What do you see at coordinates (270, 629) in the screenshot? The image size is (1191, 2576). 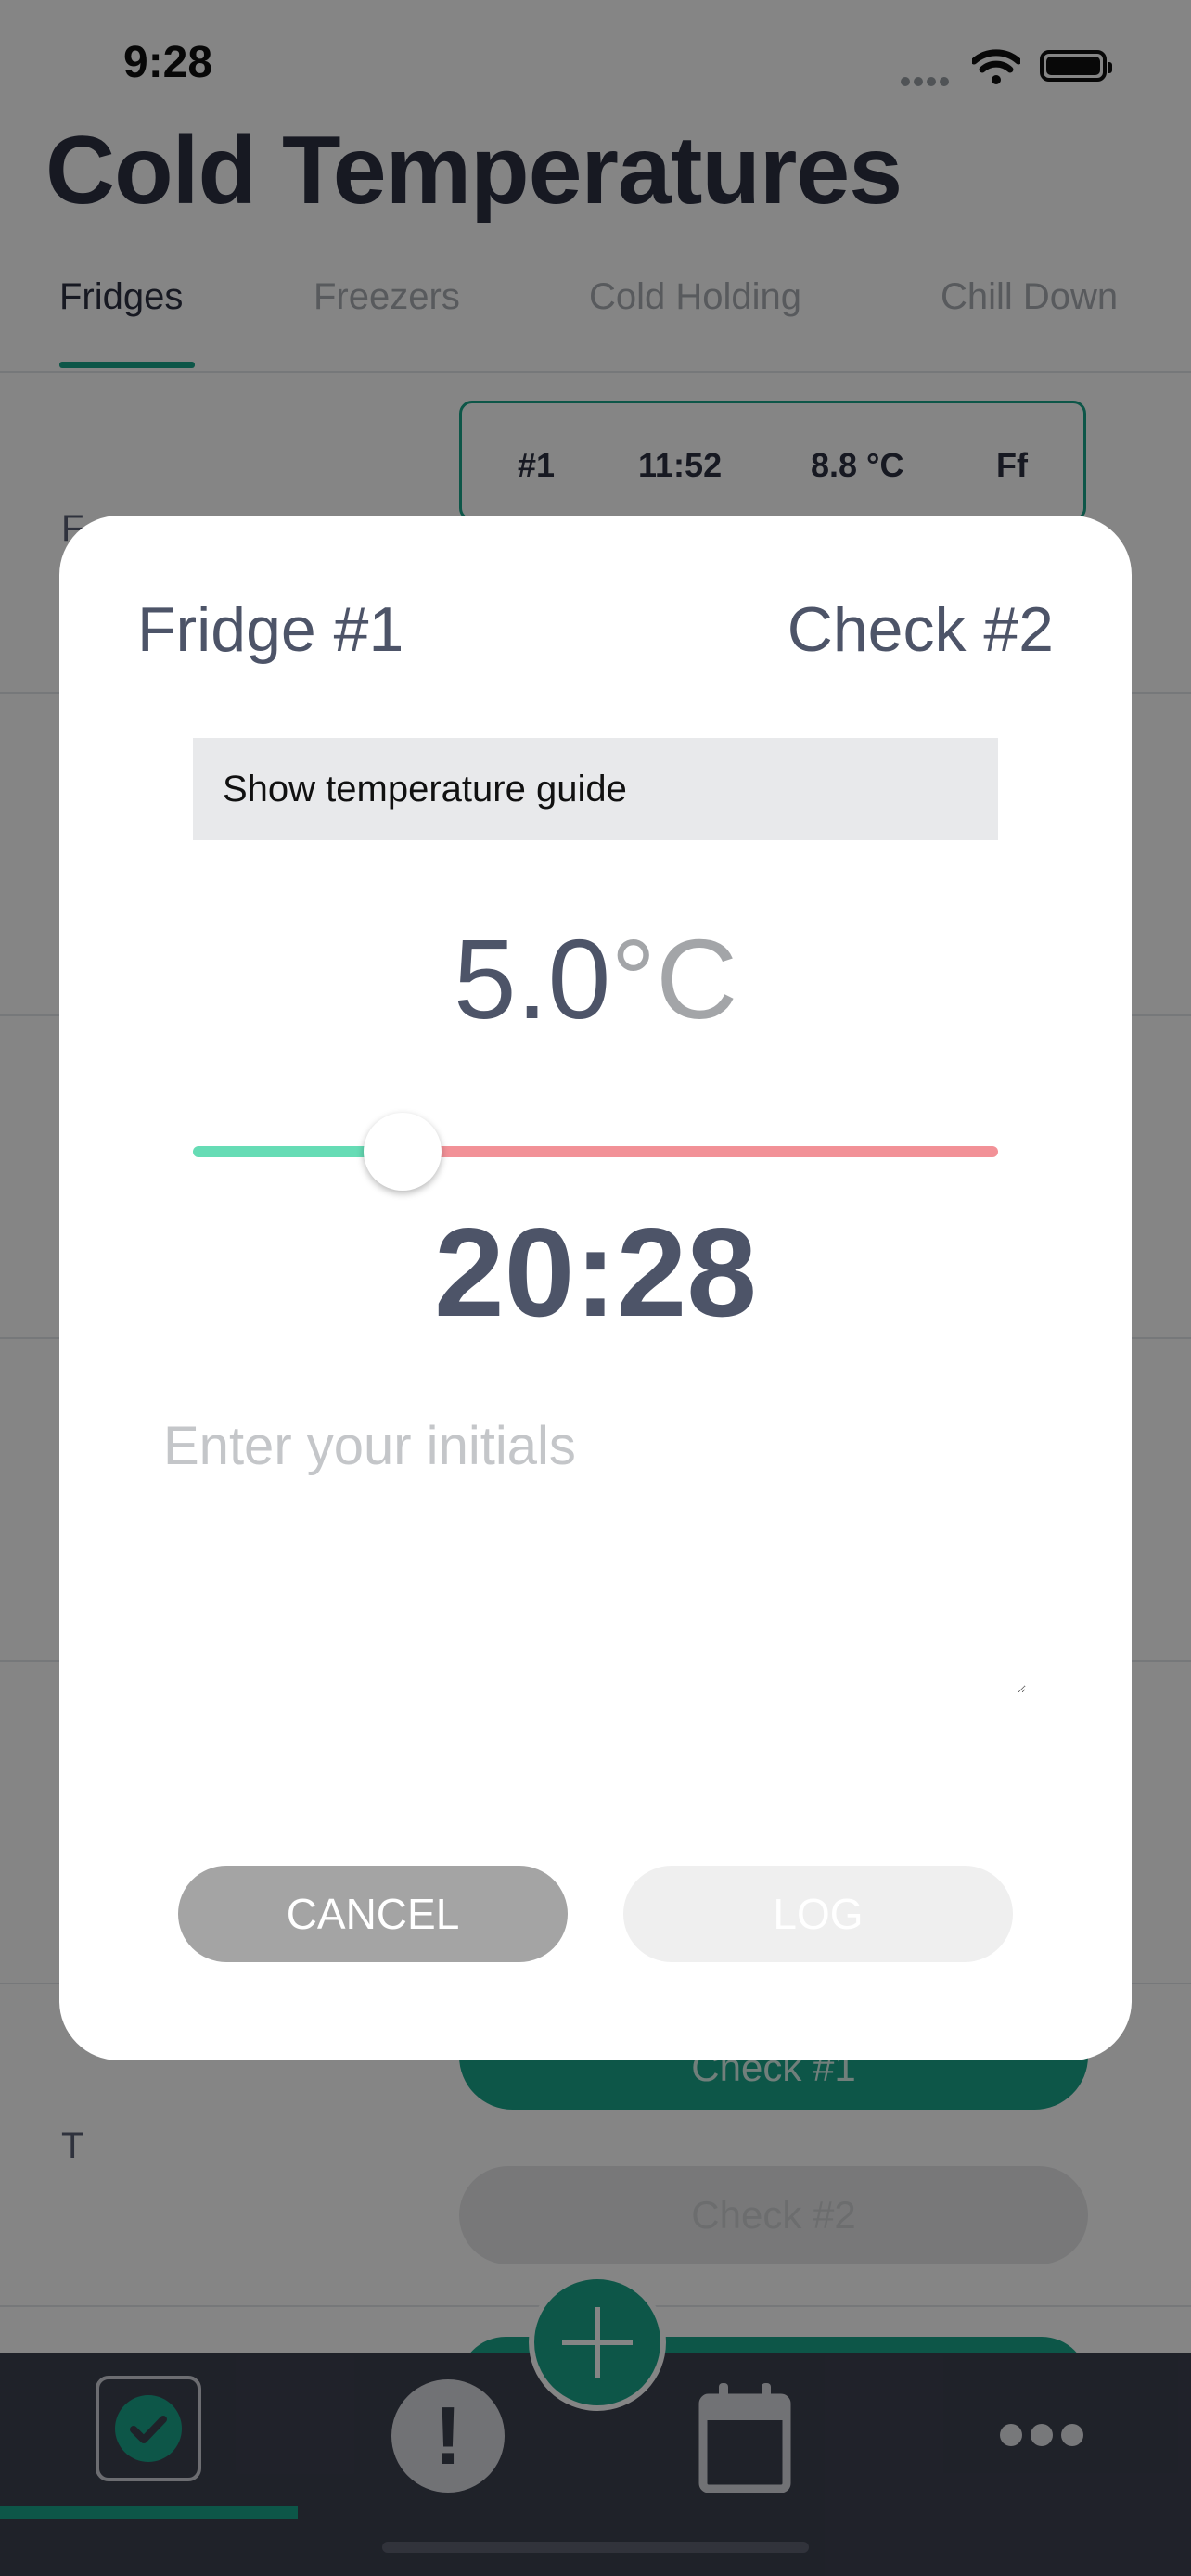 I see `fridge-label: Fridge #1` at bounding box center [270, 629].